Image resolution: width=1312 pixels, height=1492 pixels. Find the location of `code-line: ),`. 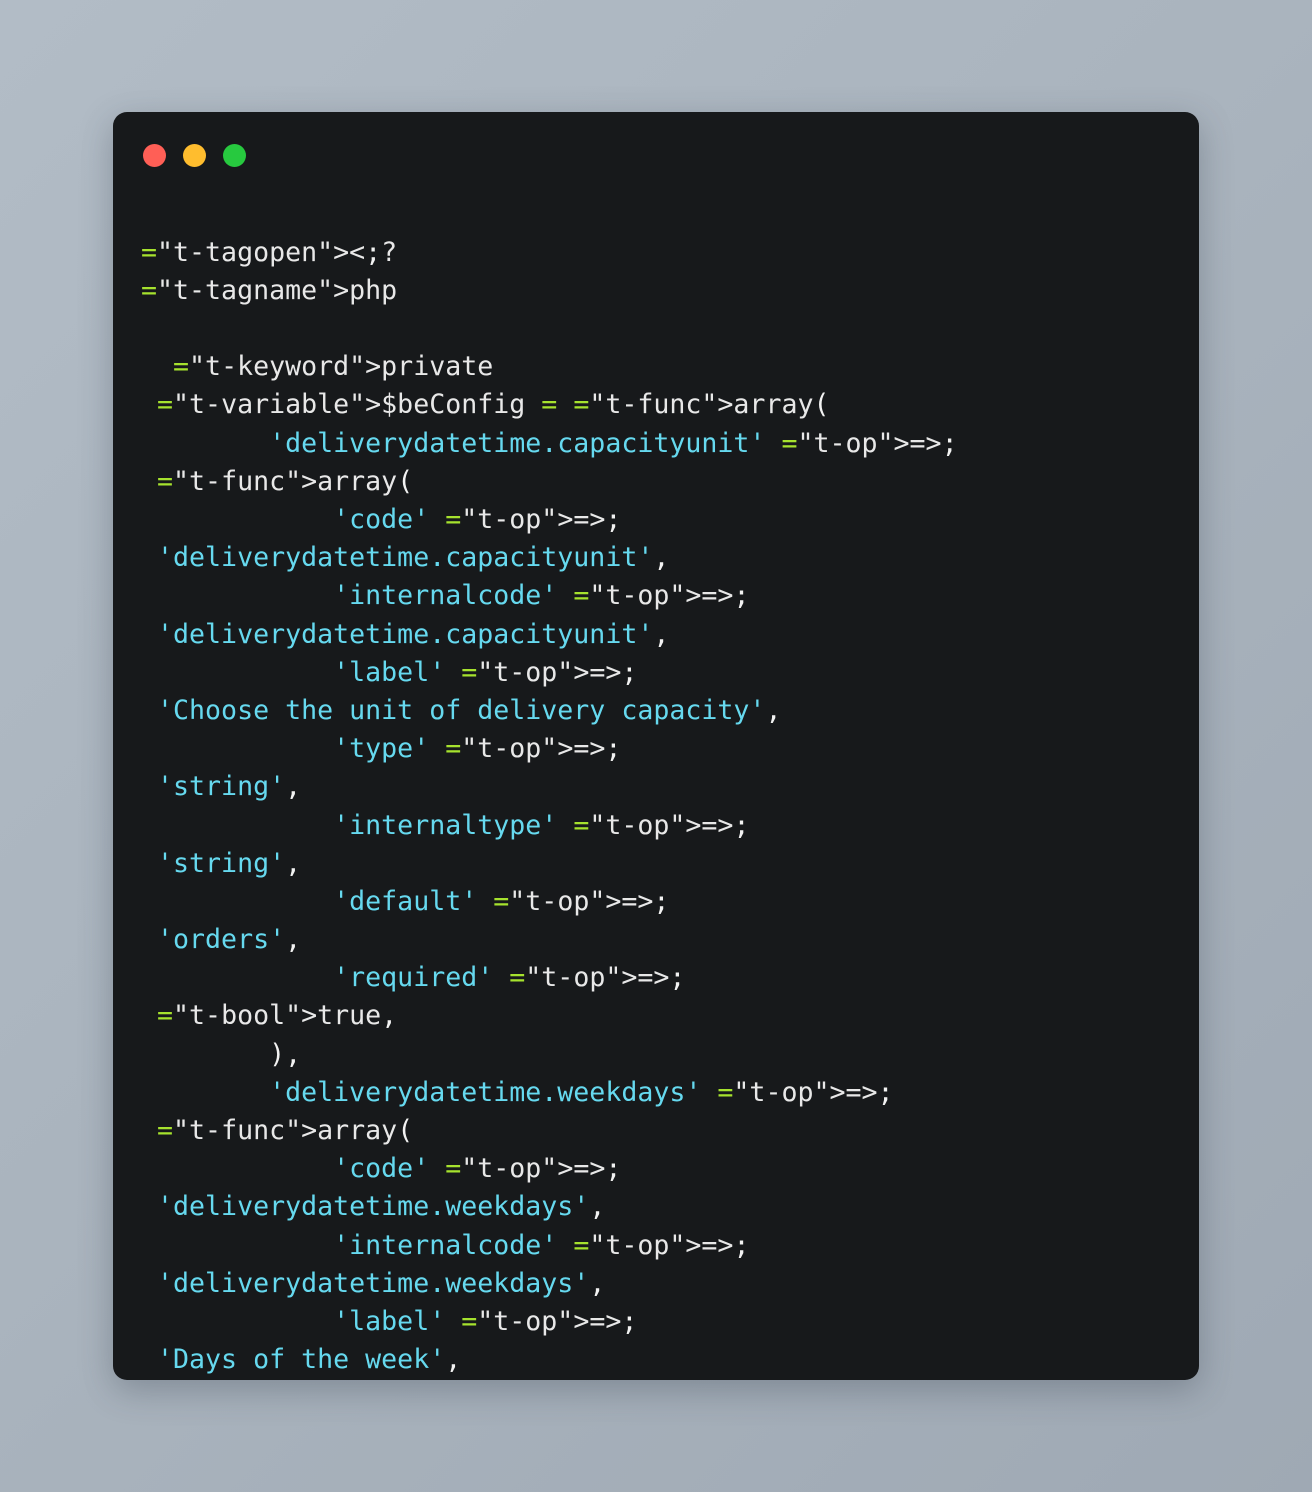

code-line: ), is located at coordinates (285, 1054).